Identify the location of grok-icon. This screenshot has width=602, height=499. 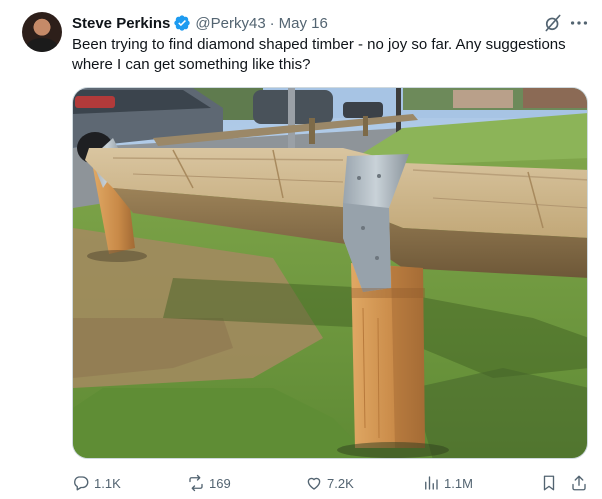
(553, 23).